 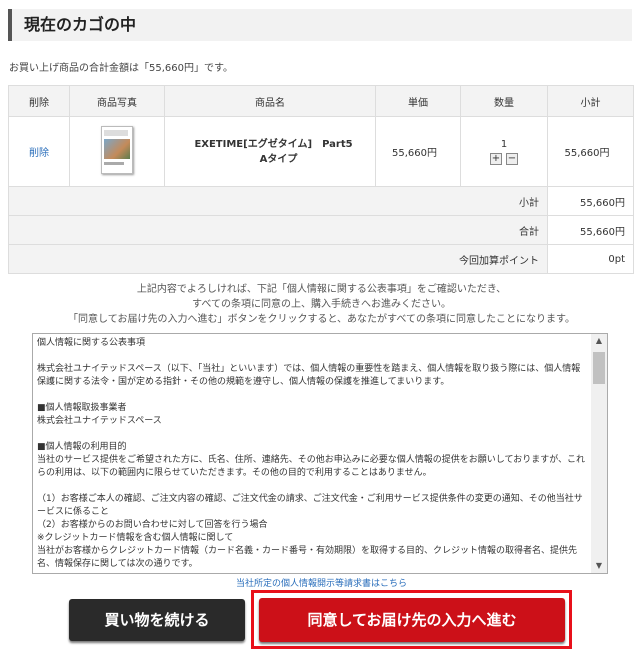 What do you see at coordinates (512, 158) in the screenshot?
I see `qty-minus-button: −` at bounding box center [512, 158].